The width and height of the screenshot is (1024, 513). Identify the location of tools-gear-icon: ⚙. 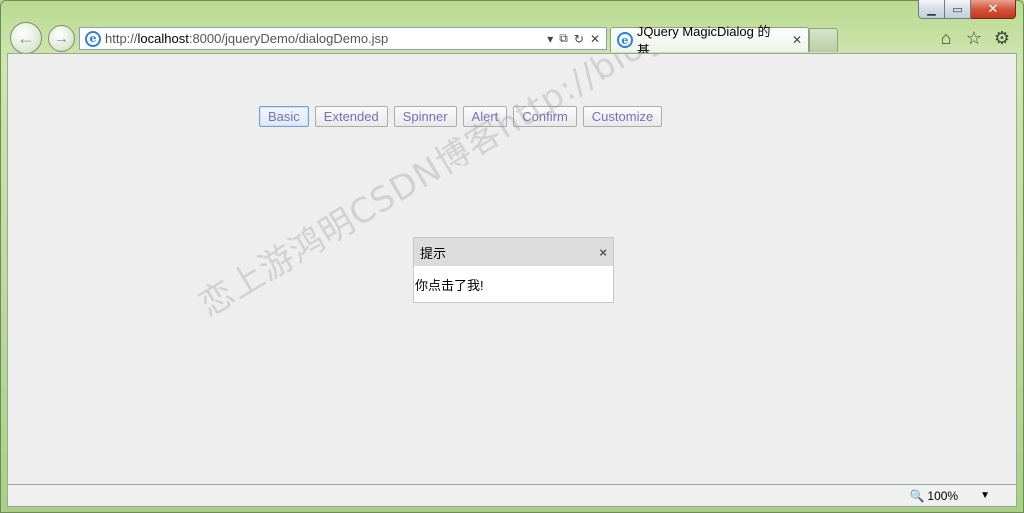
(1002, 38).